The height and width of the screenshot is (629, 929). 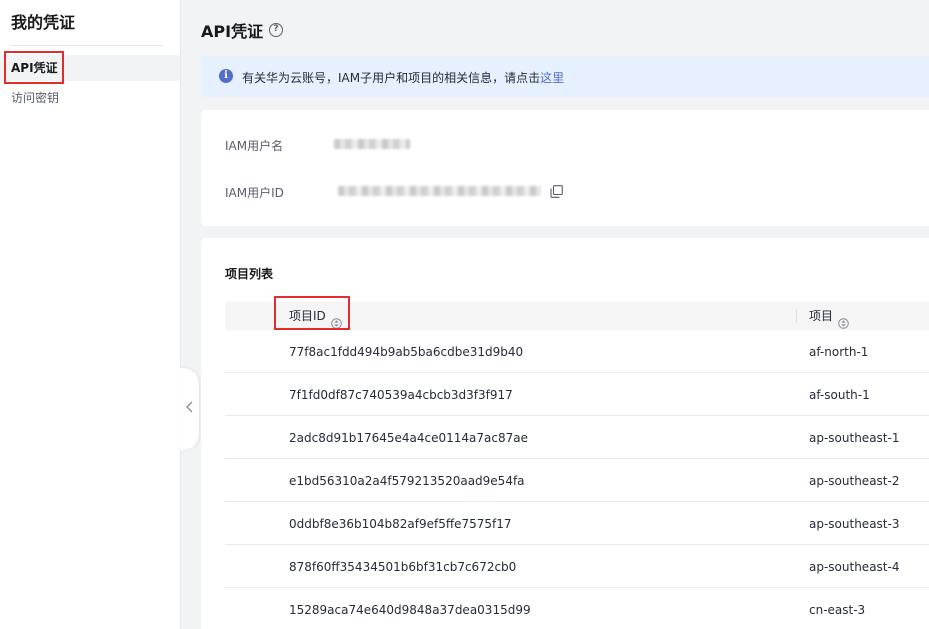 I want to click on cell-project: ap-southeast-4, so click(x=854, y=567).